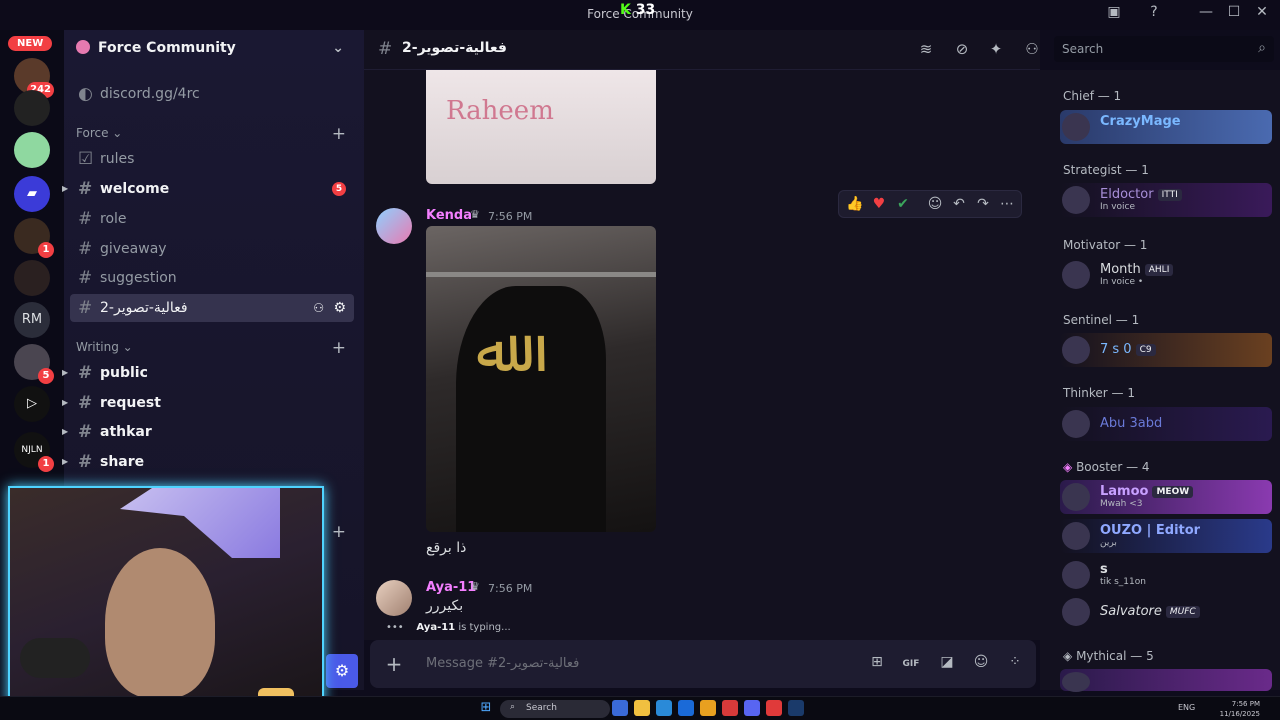 This screenshot has width=1280, height=720. I want to click on help-icon: ?, so click(1154, 15).